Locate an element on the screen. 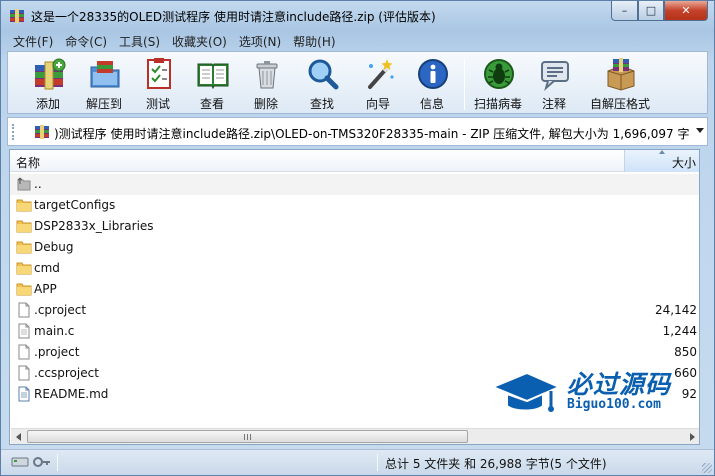 This screenshot has height=476, width=715. file-size: 24,142 is located at coordinates (676, 310).